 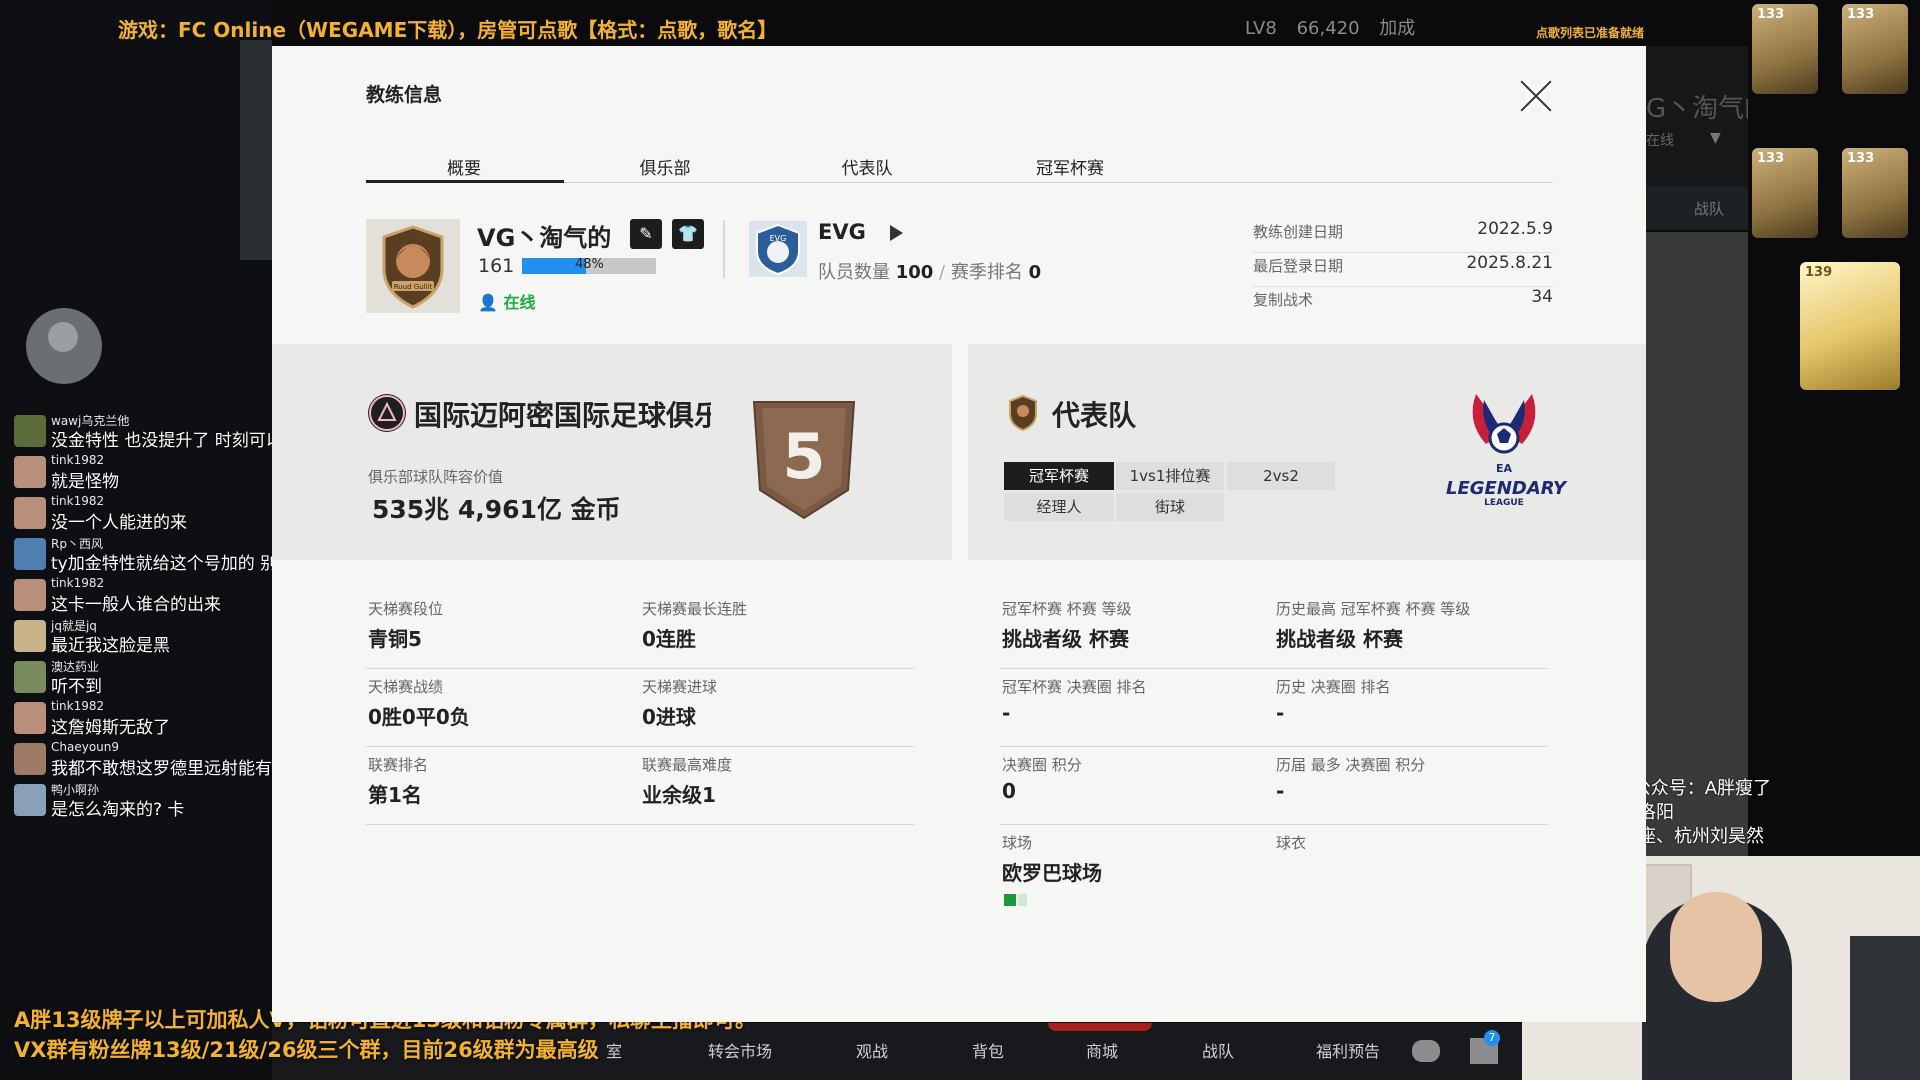 What do you see at coordinates (842, 232) in the screenshot?
I see `club-name: EVG` at bounding box center [842, 232].